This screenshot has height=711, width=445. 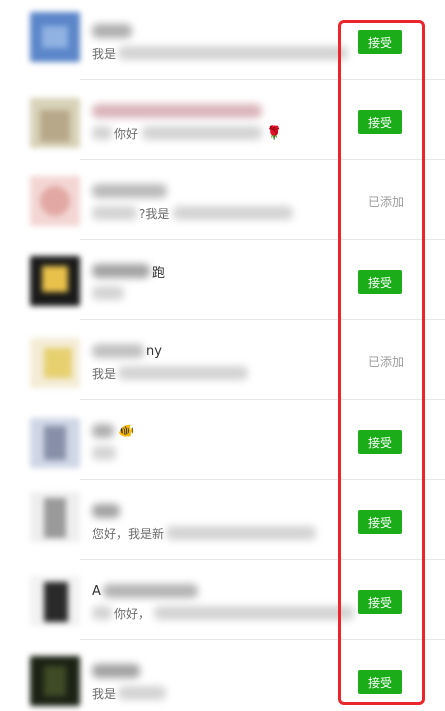 I want to click on contact-name-text: A, so click(x=96, y=591).